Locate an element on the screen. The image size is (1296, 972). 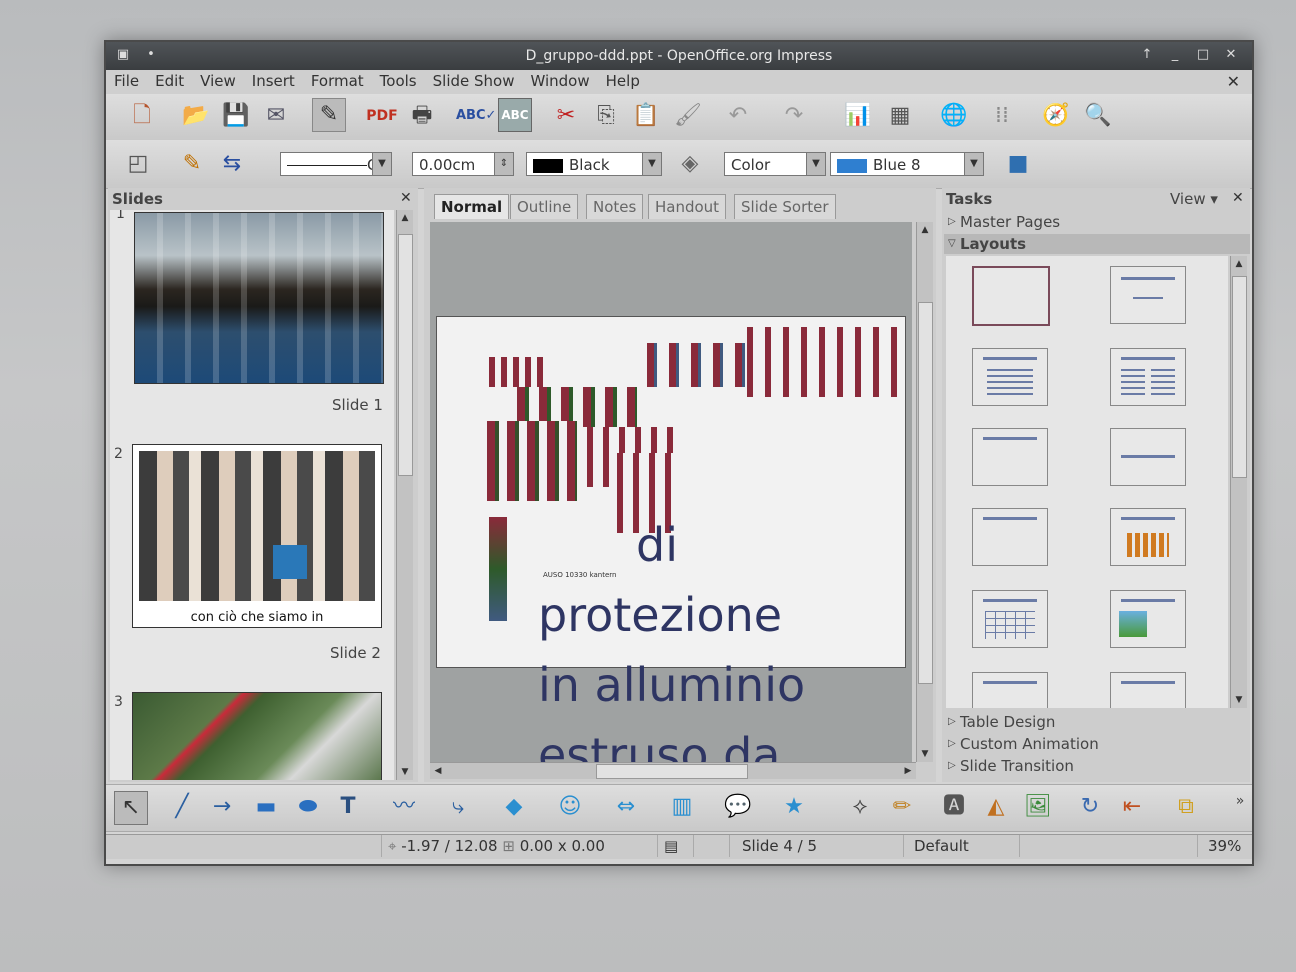
clone-formatting-icon: 🖌 is located at coordinates (688, 116).